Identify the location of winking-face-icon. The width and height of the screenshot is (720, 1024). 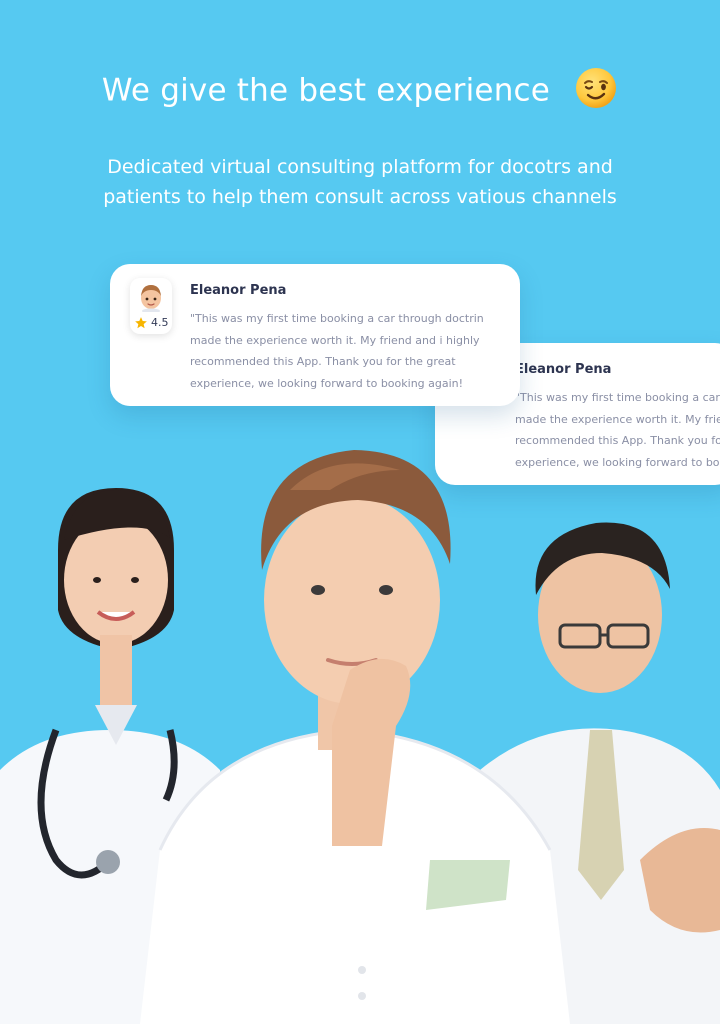
(596, 88).